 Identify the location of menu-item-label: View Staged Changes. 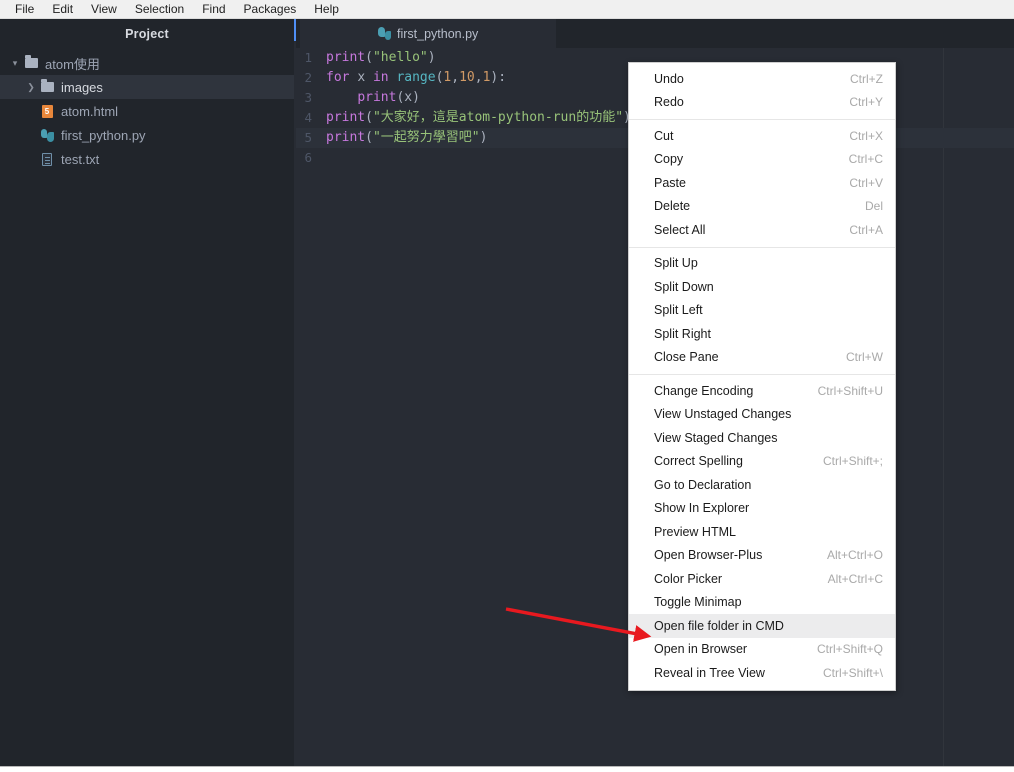
(716, 437).